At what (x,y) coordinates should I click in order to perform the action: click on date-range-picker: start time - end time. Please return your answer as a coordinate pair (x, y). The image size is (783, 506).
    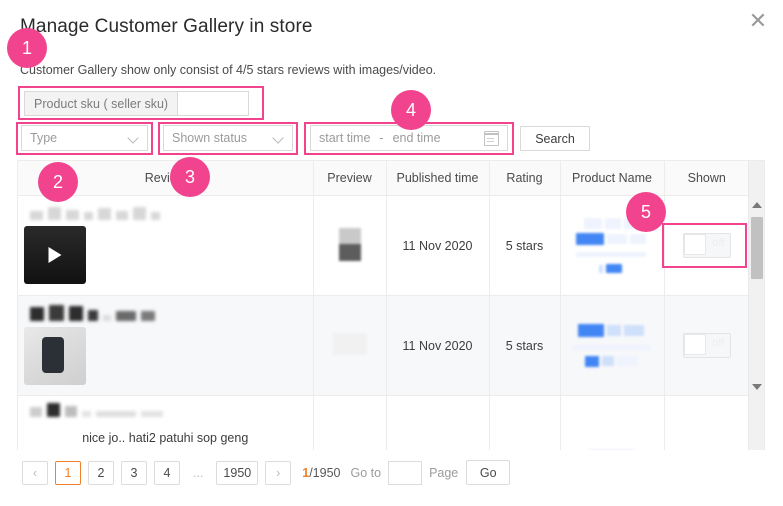
    Looking at the image, I should click on (409, 138).